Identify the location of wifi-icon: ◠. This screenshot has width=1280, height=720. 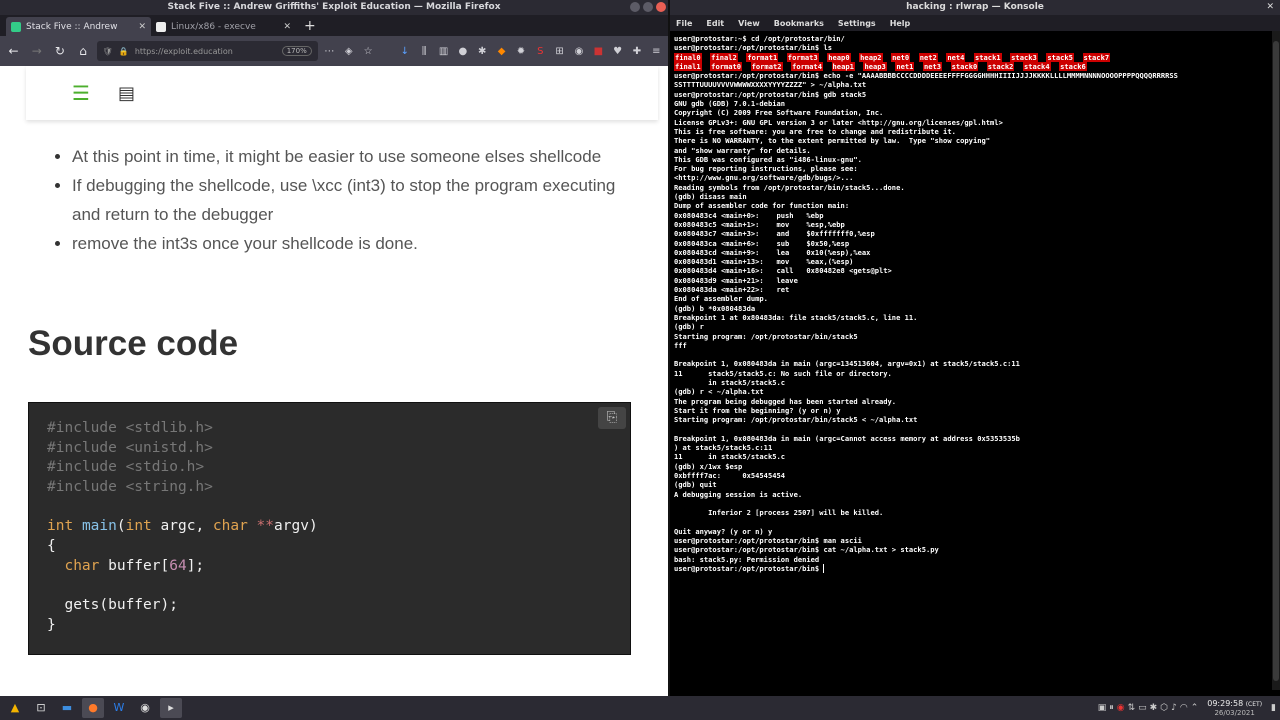
(1184, 708).